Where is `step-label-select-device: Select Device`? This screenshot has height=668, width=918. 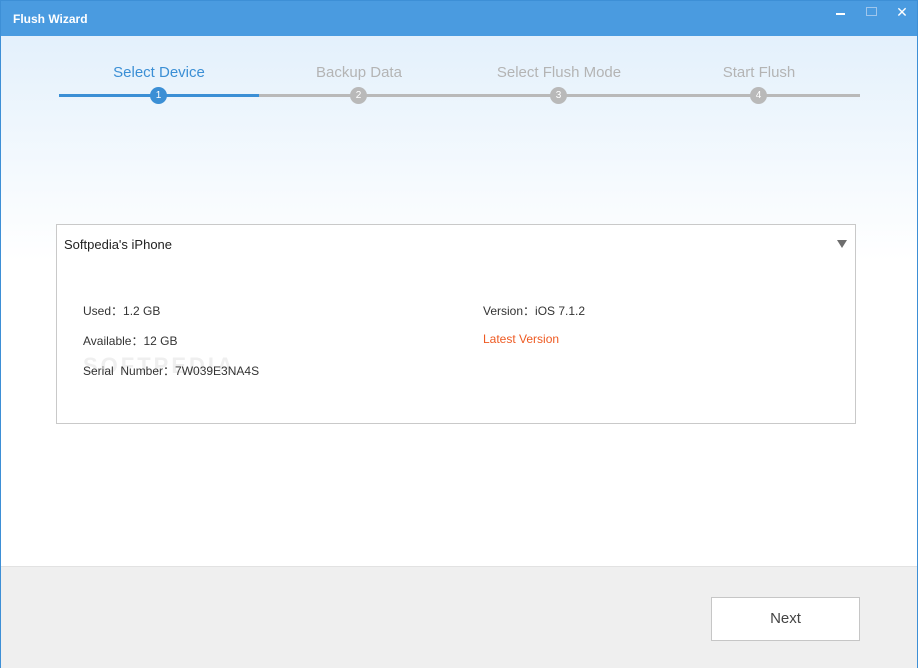 step-label-select-device: Select Device is located at coordinates (159, 72).